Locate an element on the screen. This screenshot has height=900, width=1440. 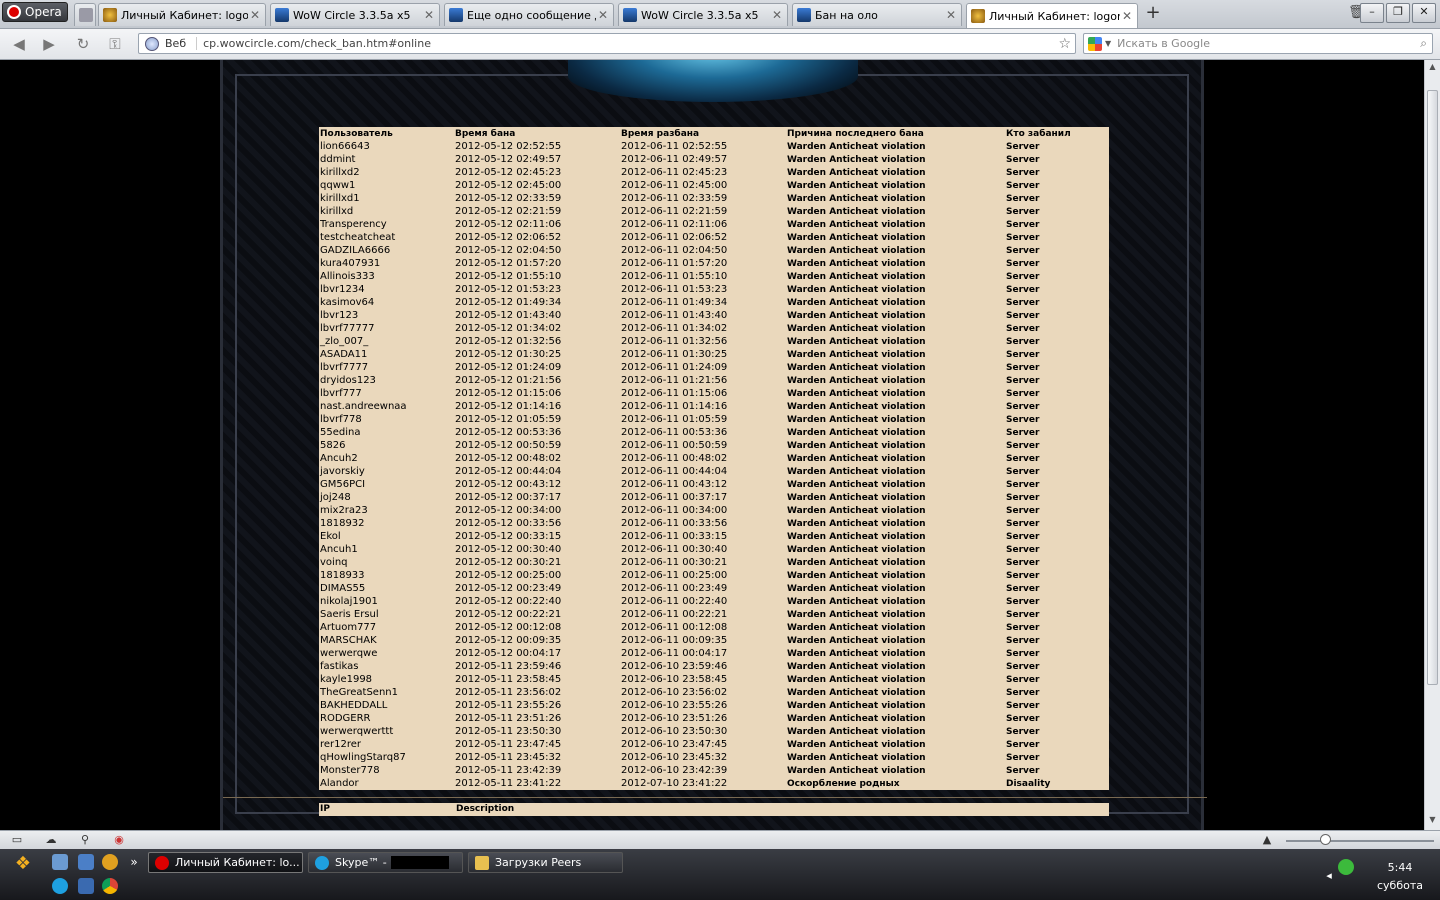
opera-icon is located at coordinates (162, 862).